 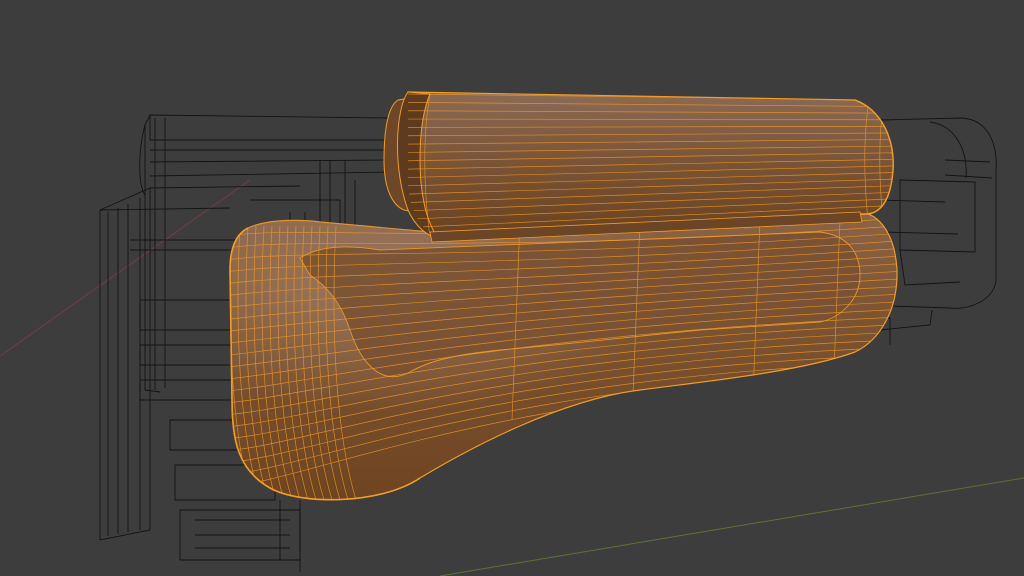 What do you see at coordinates (731, 526) in the screenshot?
I see `y-axis-line` at bounding box center [731, 526].